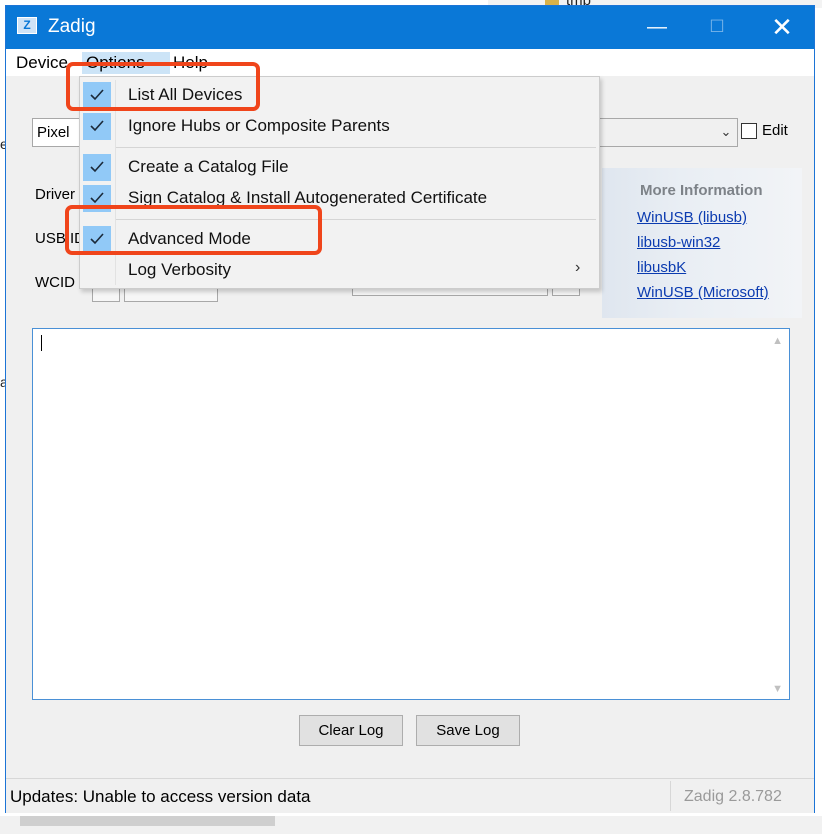 The image size is (822, 834). What do you see at coordinates (657, 27) in the screenshot?
I see `minimize-button: —` at bounding box center [657, 27].